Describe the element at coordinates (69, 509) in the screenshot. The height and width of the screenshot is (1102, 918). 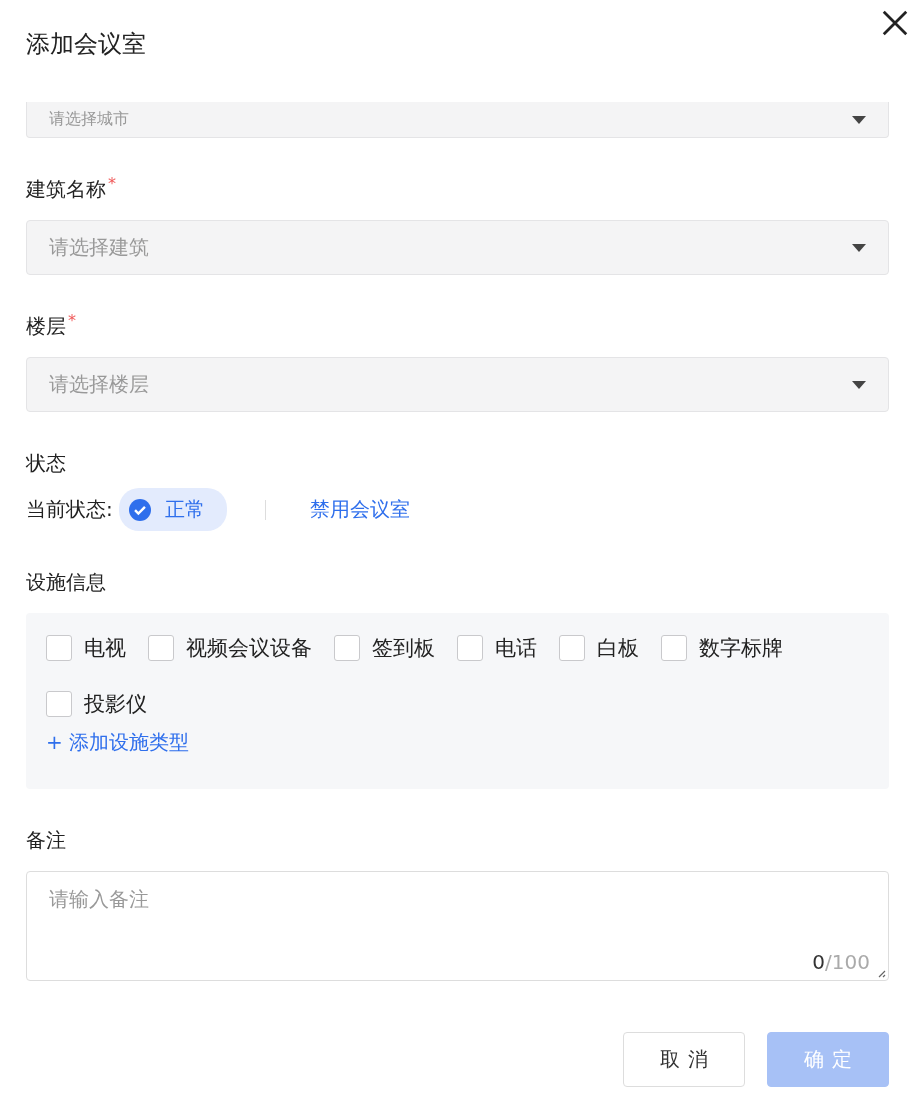
I see `status-label: 当前状态:` at that location.